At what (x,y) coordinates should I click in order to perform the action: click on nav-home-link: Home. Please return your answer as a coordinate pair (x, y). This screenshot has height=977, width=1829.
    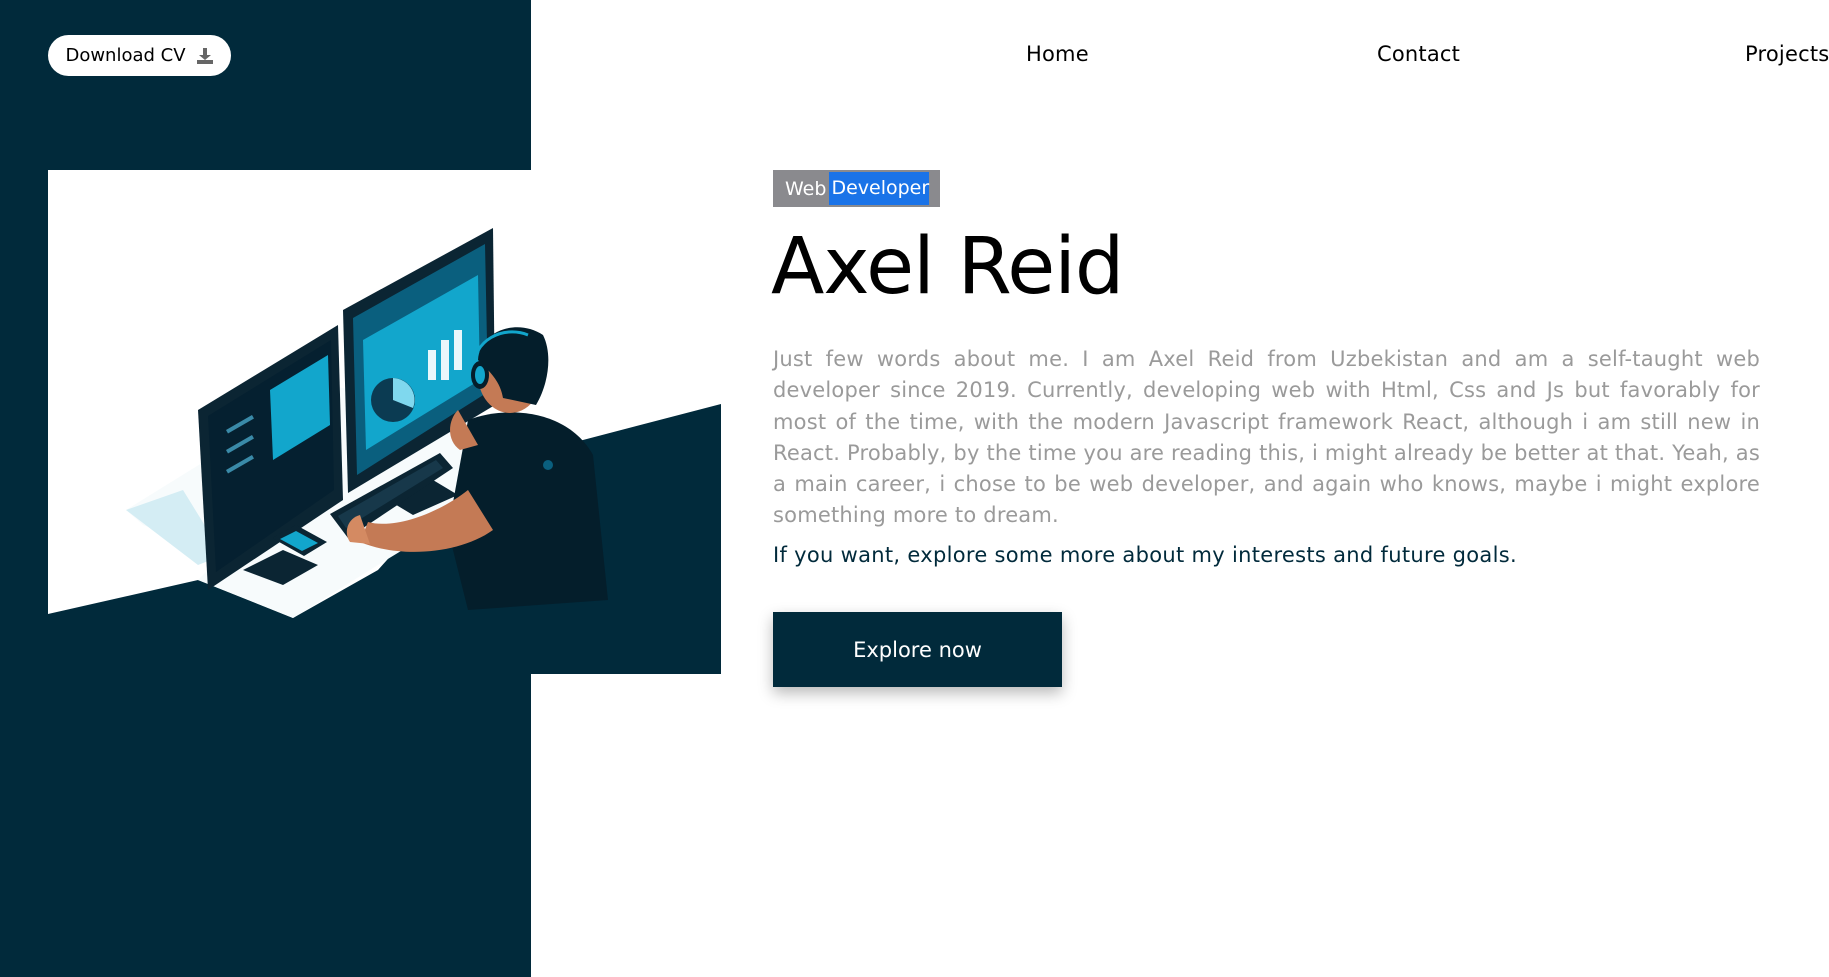
    Looking at the image, I should click on (1057, 54).